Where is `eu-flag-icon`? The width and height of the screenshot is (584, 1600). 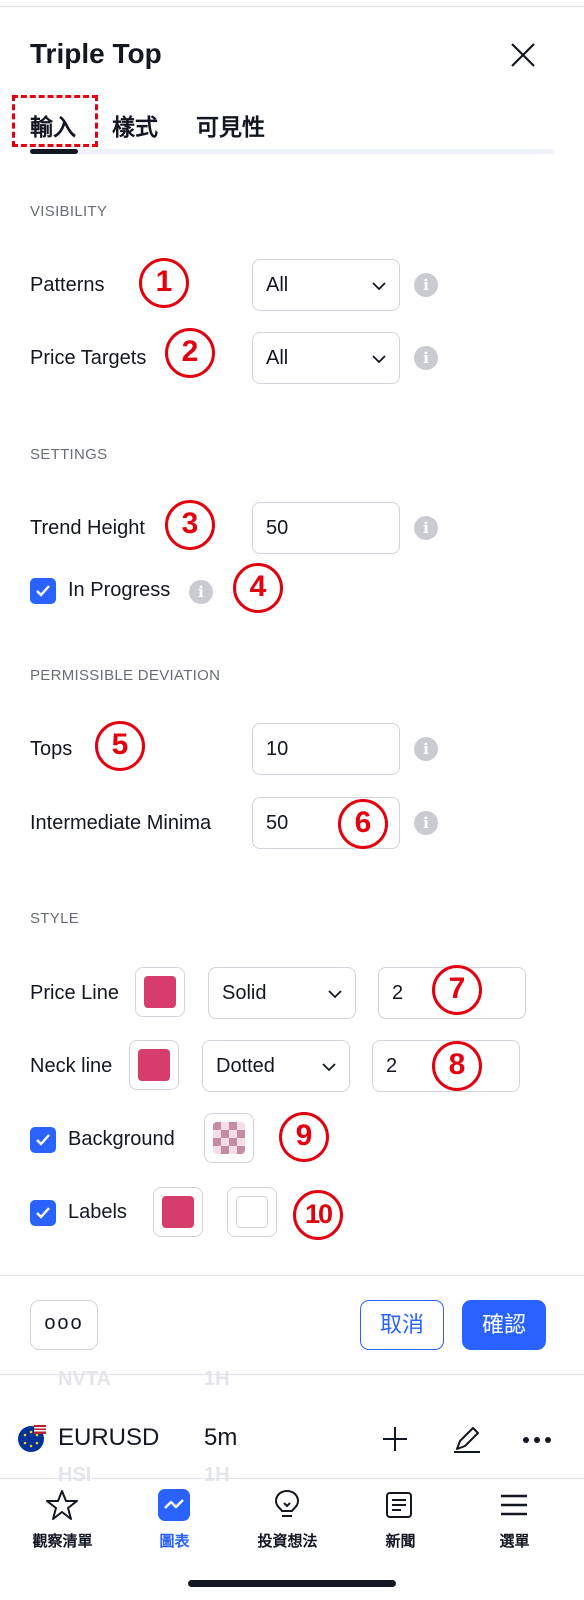 eu-flag-icon is located at coordinates (32, 1438).